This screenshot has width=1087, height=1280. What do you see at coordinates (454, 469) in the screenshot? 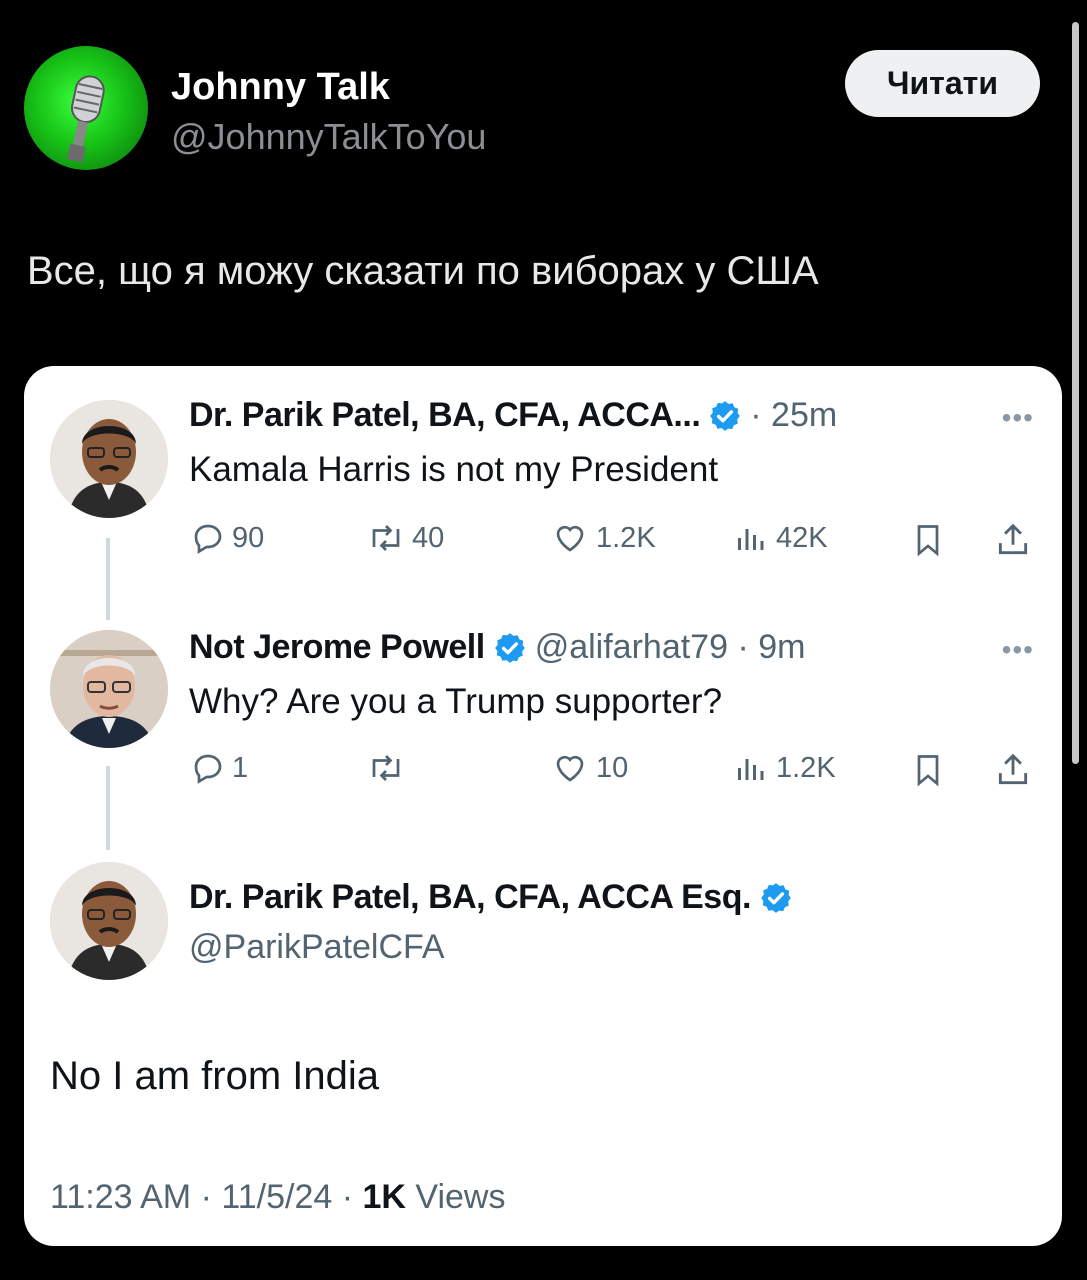
I see `tweet-text: Kamala Harris is not my President` at bounding box center [454, 469].